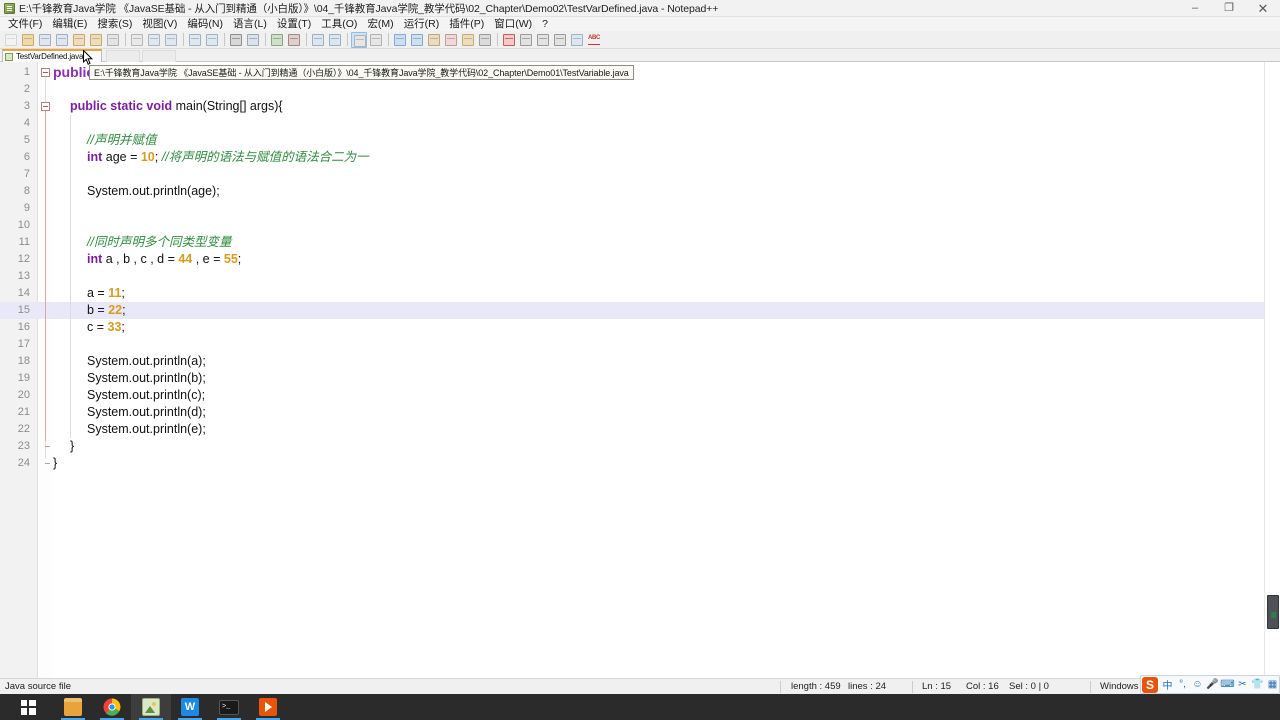 The image size is (1280, 720). What do you see at coordinates (640, 429) in the screenshot?
I see `code-line: 22 System.out.println(e);` at bounding box center [640, 429].